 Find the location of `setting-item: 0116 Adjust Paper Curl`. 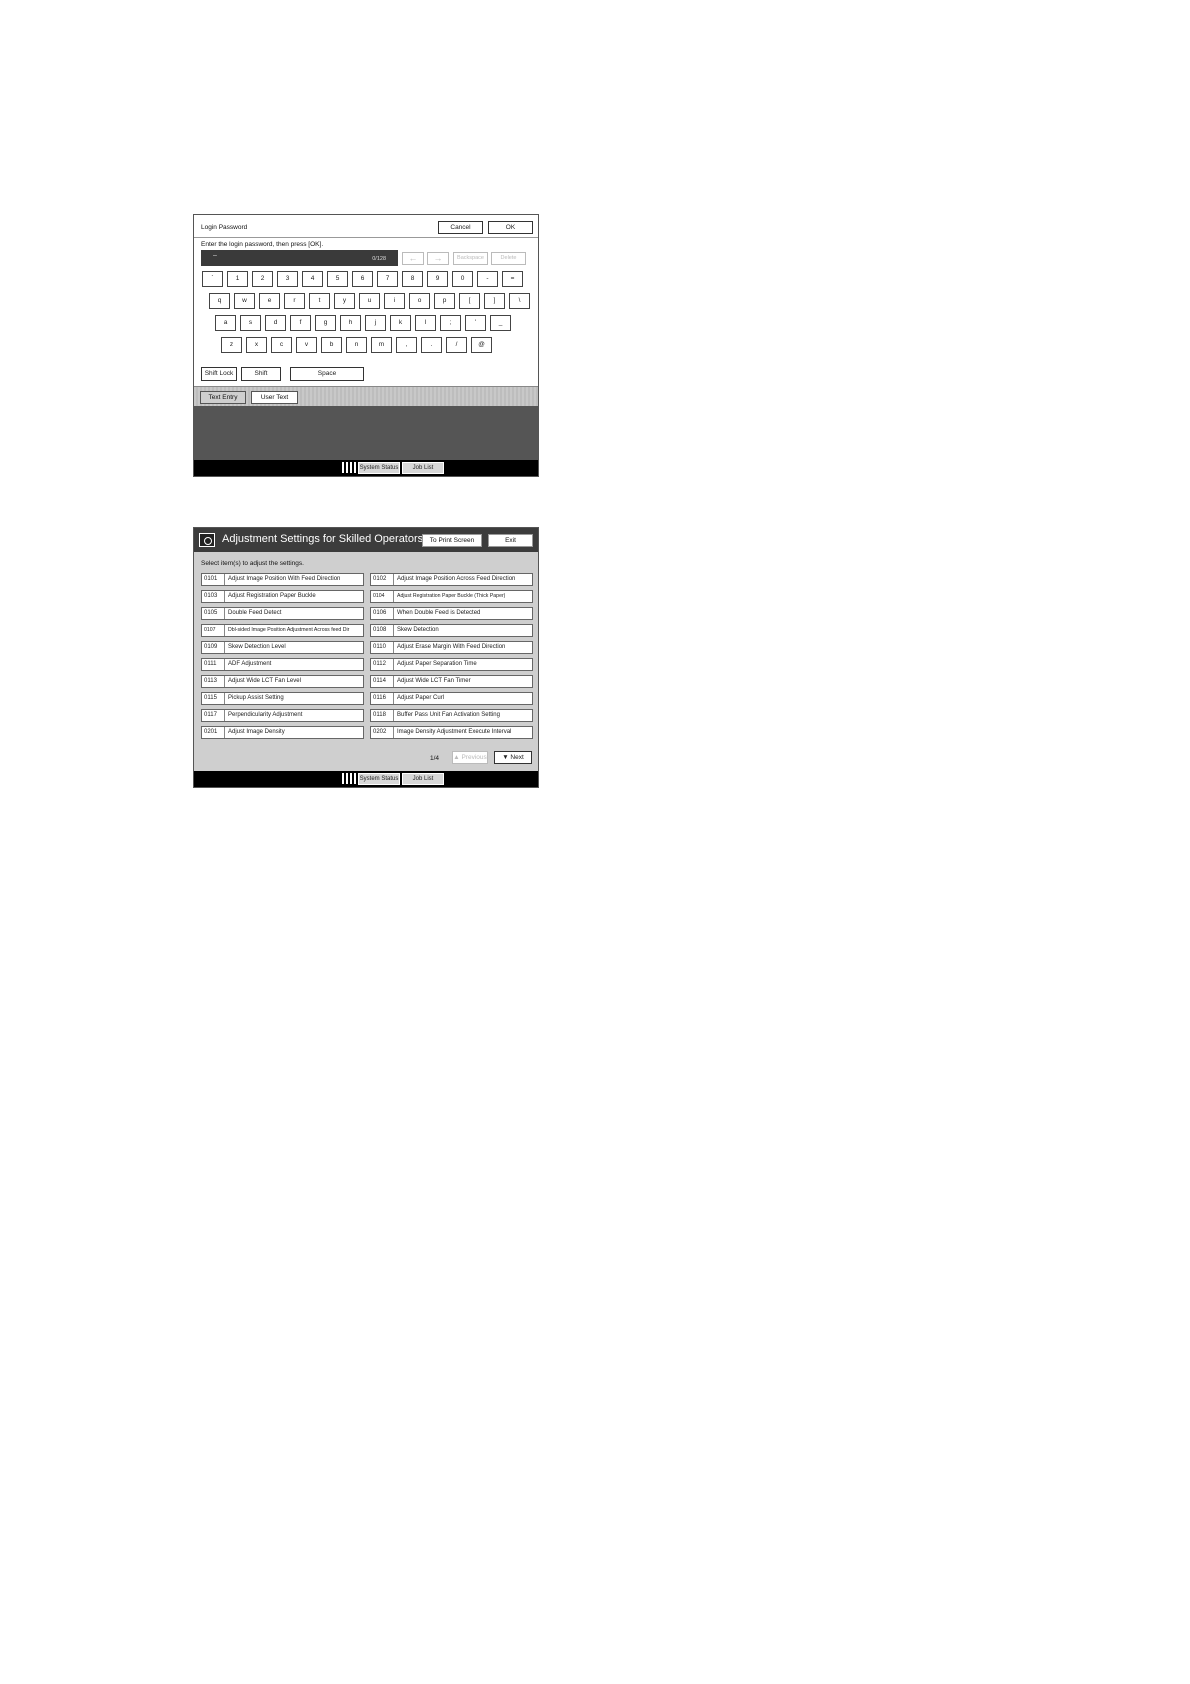

setting-item: 0116 Adjust Paper Curl is located at coordinates (451, 698).